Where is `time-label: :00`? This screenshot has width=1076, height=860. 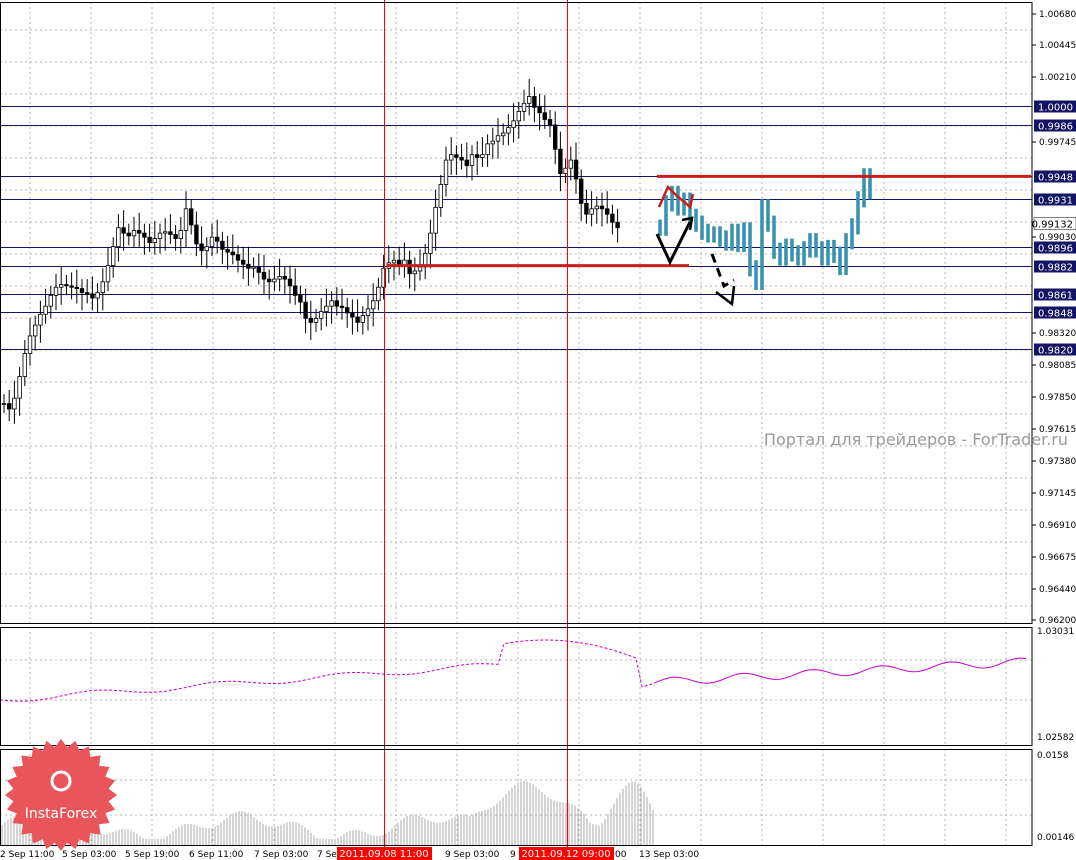
time-label: :00 is located at coordinates (619, 855).